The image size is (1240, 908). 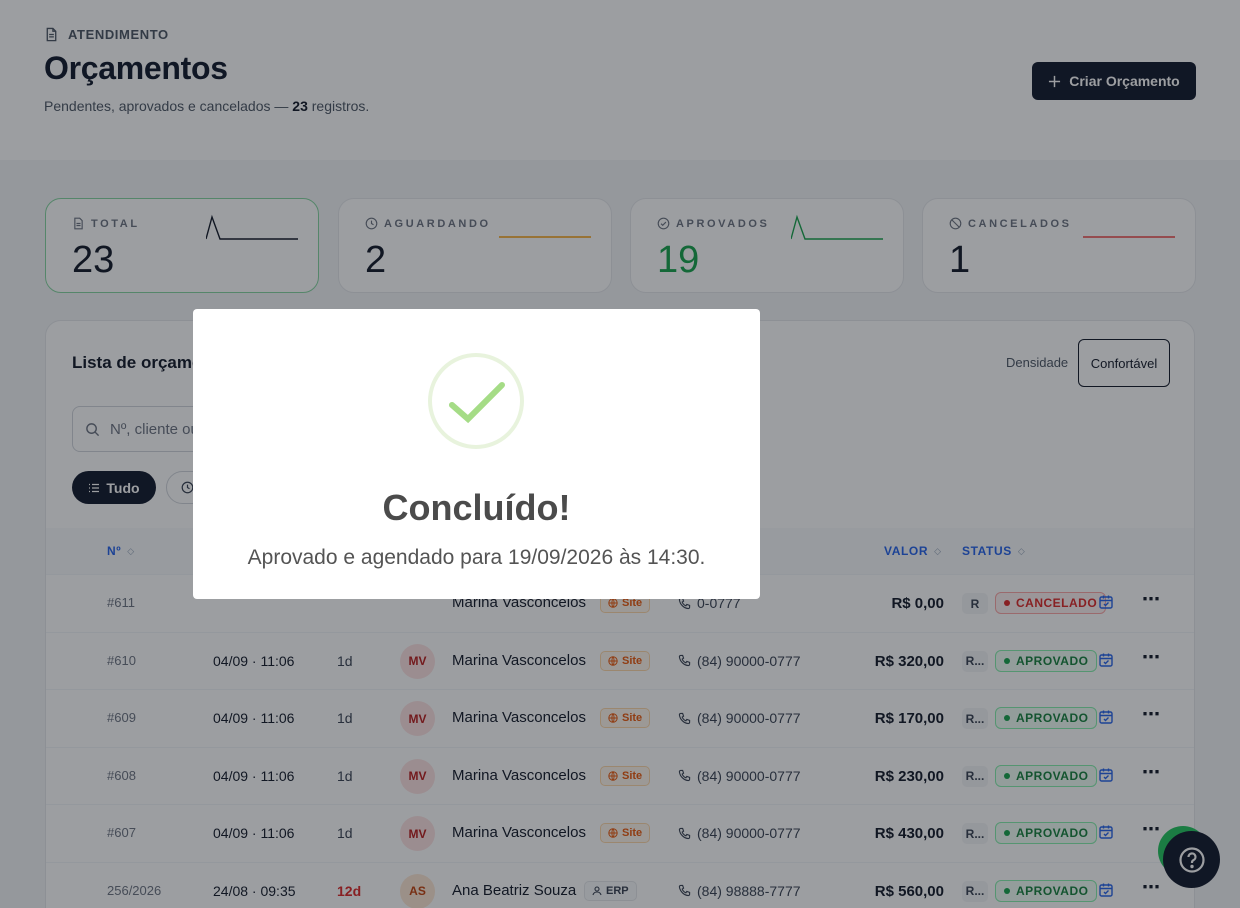 What do you see at coordinates (477, 403) in the screenshot?
I see `check-icon` at bounding box center [477, 403].